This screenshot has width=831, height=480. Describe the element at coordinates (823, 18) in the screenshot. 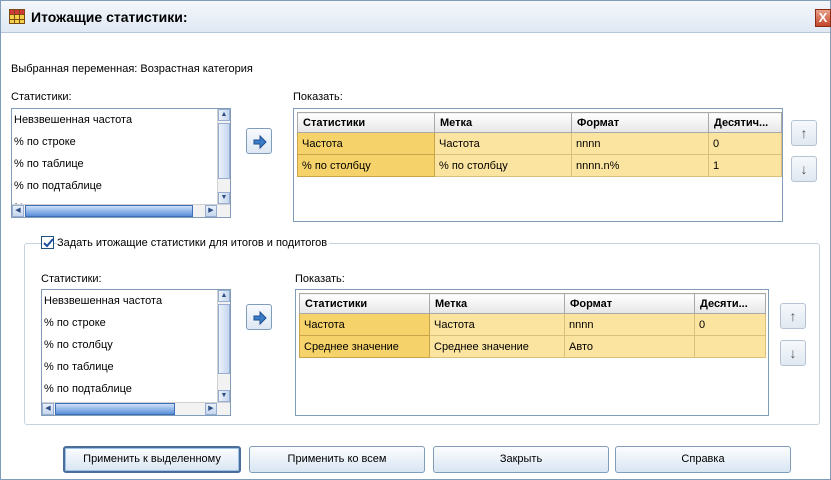

I see `close-window-button: X` at that location.